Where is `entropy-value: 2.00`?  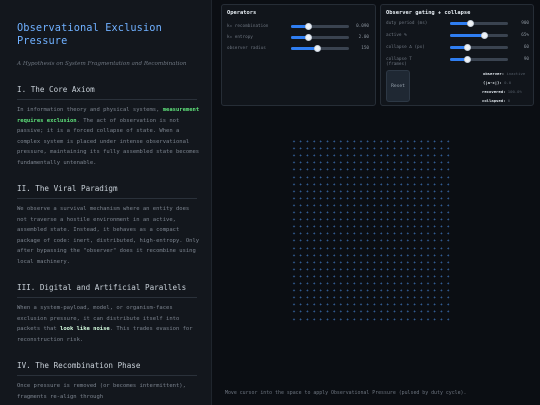
entropy-value: 2.00 is located at coordinates (363, 37).